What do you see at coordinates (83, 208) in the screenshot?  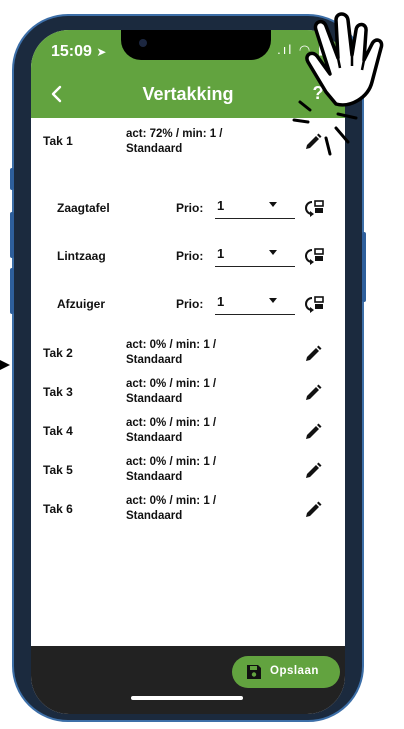 I see `sub-item-name: Zaagtafel` at bounding box center [83, 208].